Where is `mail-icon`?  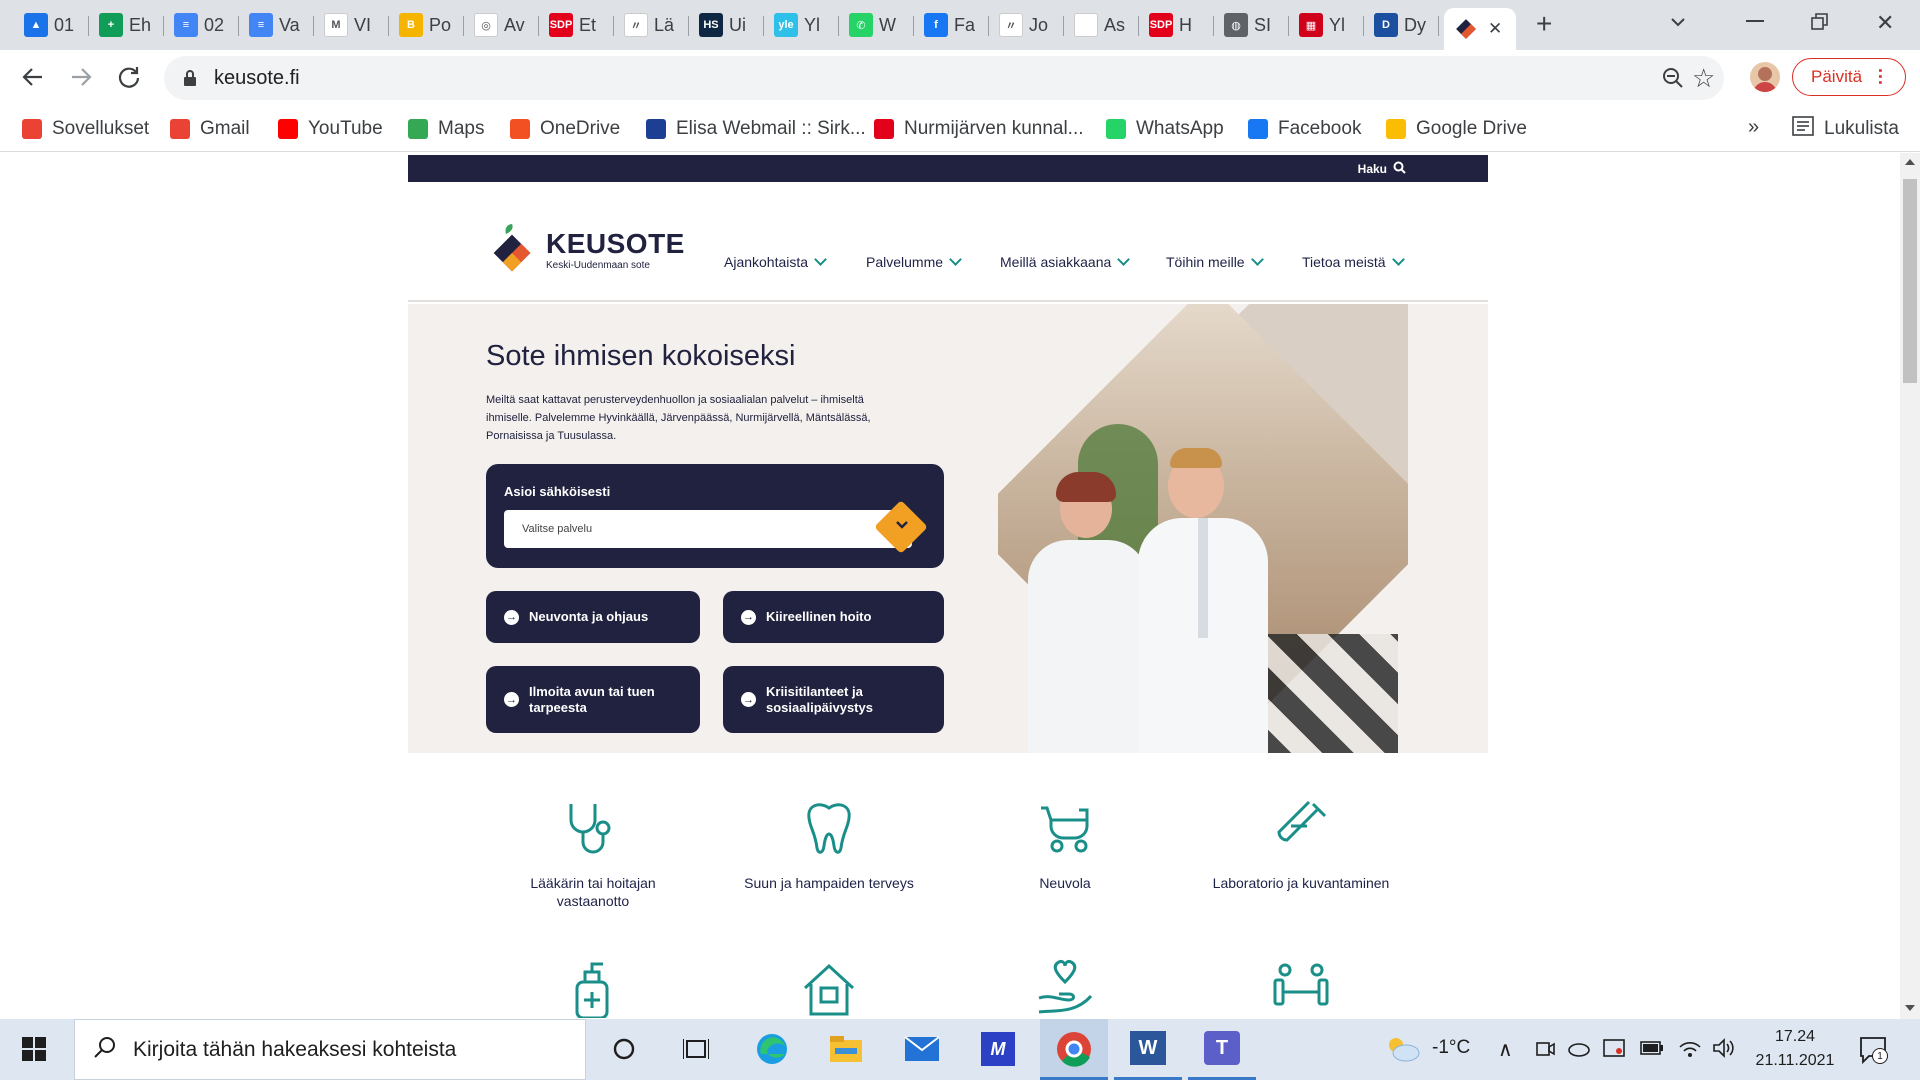
mail-icon is located at coordinates (922, 1049).